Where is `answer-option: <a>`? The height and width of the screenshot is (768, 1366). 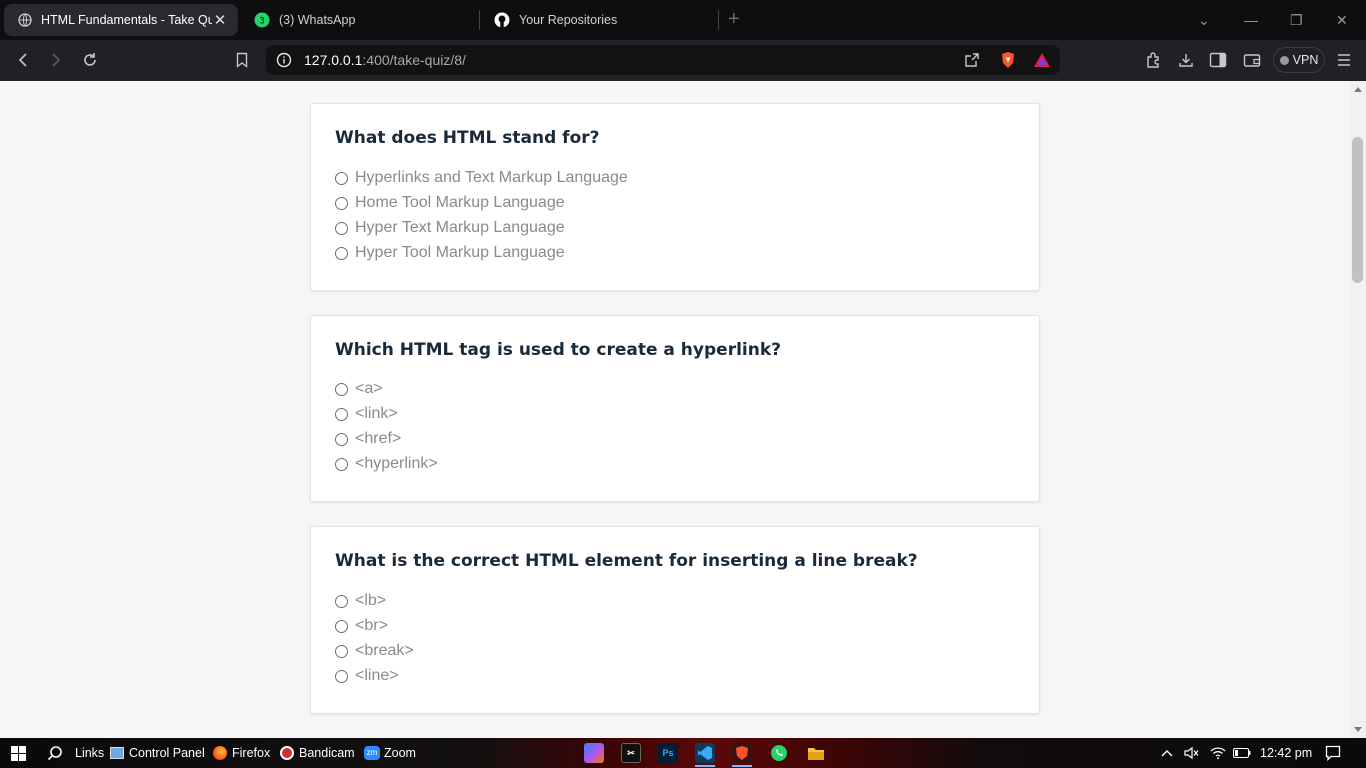
answer-option: <a> is located at coordinates (359, 389).